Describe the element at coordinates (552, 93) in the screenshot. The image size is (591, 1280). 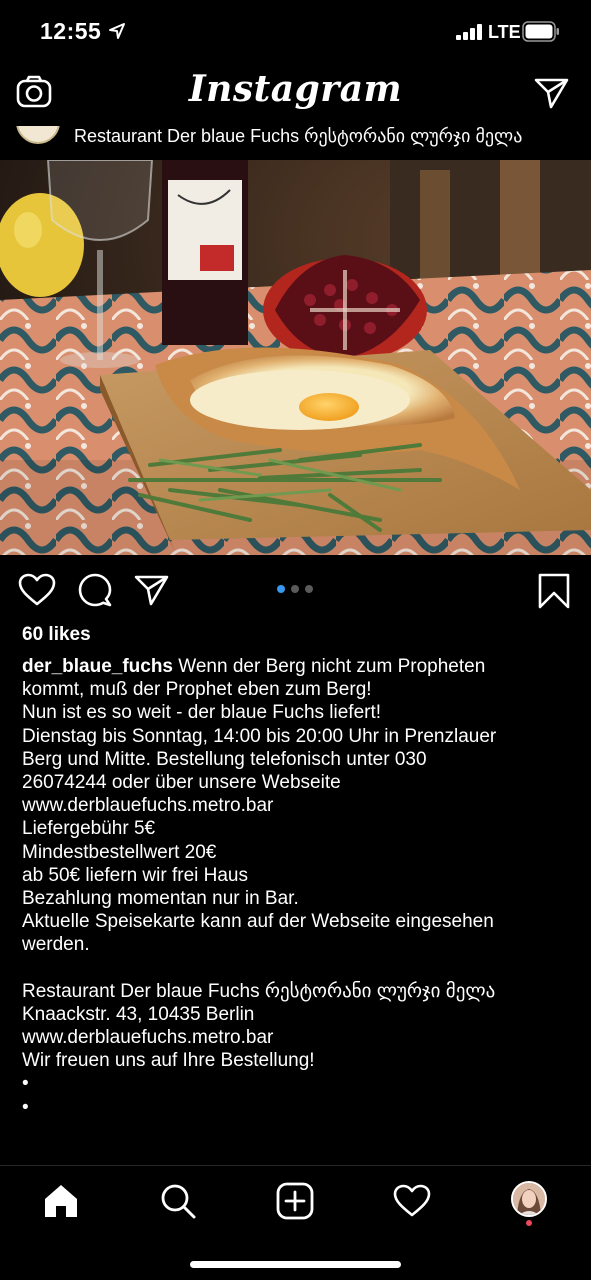
I see `direct-message-icon` at that location.